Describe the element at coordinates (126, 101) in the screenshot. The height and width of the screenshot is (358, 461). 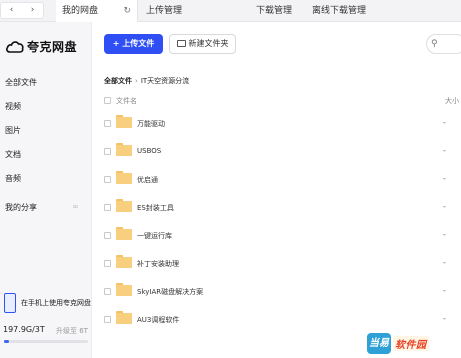
I see `column-header-name: 文件名` at that location.